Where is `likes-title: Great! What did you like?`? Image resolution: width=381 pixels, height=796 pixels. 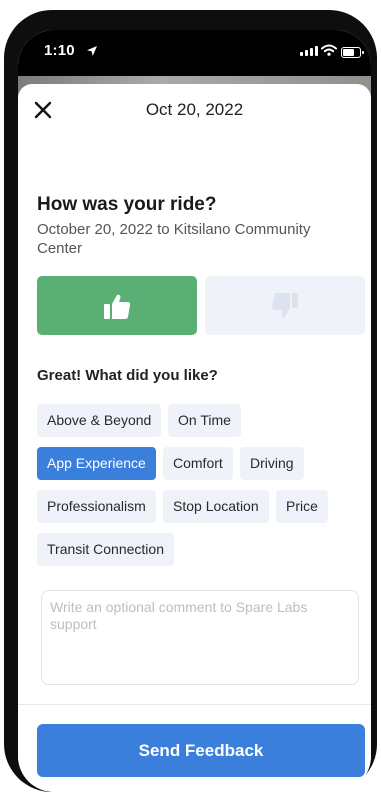 likes-title: Great! What did you like? is located at coordinates (127, 375).